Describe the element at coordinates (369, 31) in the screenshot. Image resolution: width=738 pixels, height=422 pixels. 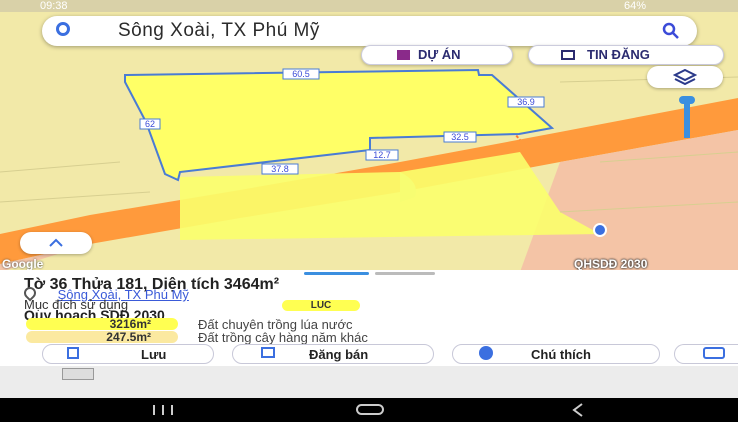
I see `search-bar: Sông Xoài, TX Phú Mỹ` at that location.